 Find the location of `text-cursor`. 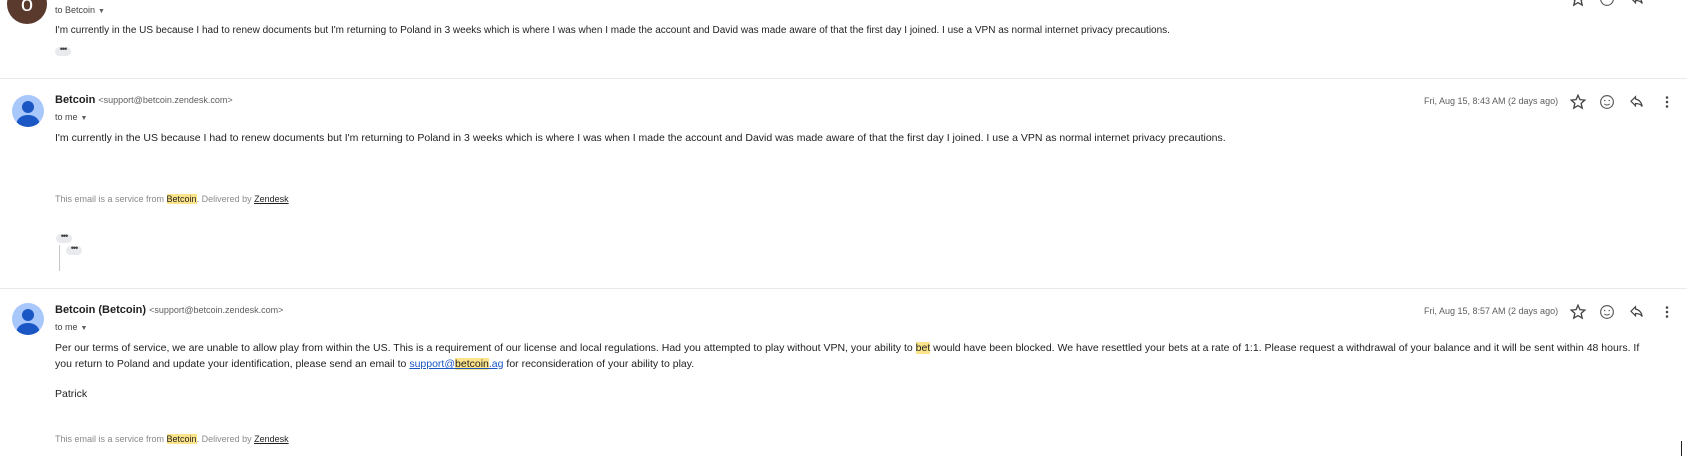

text-cursor is located at coordinates (1681, 448).